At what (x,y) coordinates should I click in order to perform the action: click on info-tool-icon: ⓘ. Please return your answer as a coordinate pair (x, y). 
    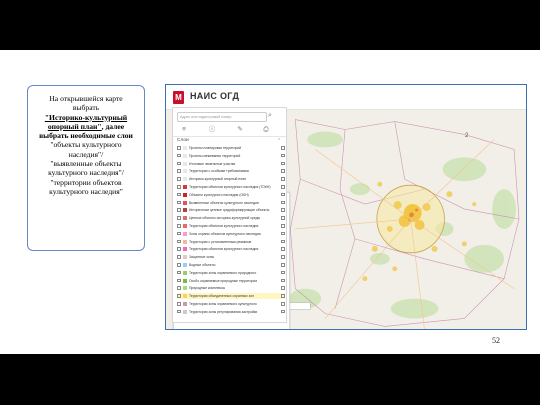
    Looking at the image, I should click on (212, 130).